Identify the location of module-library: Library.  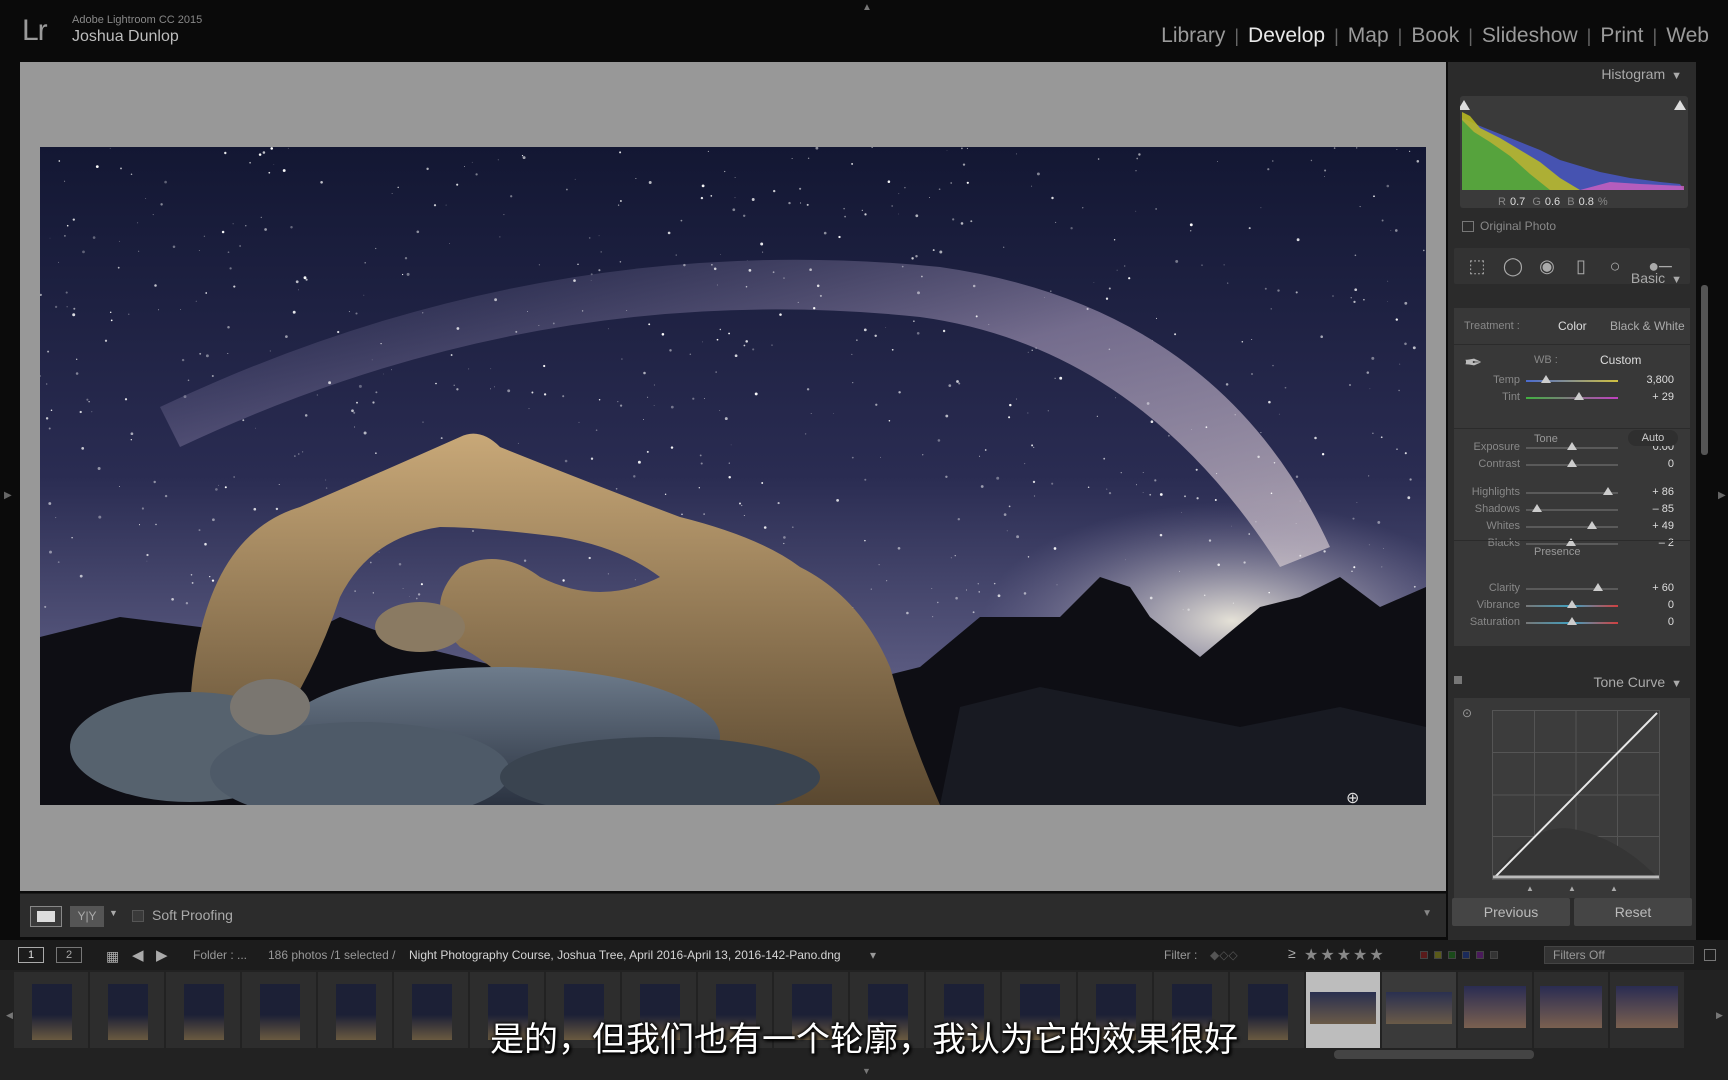
(1193, 36).